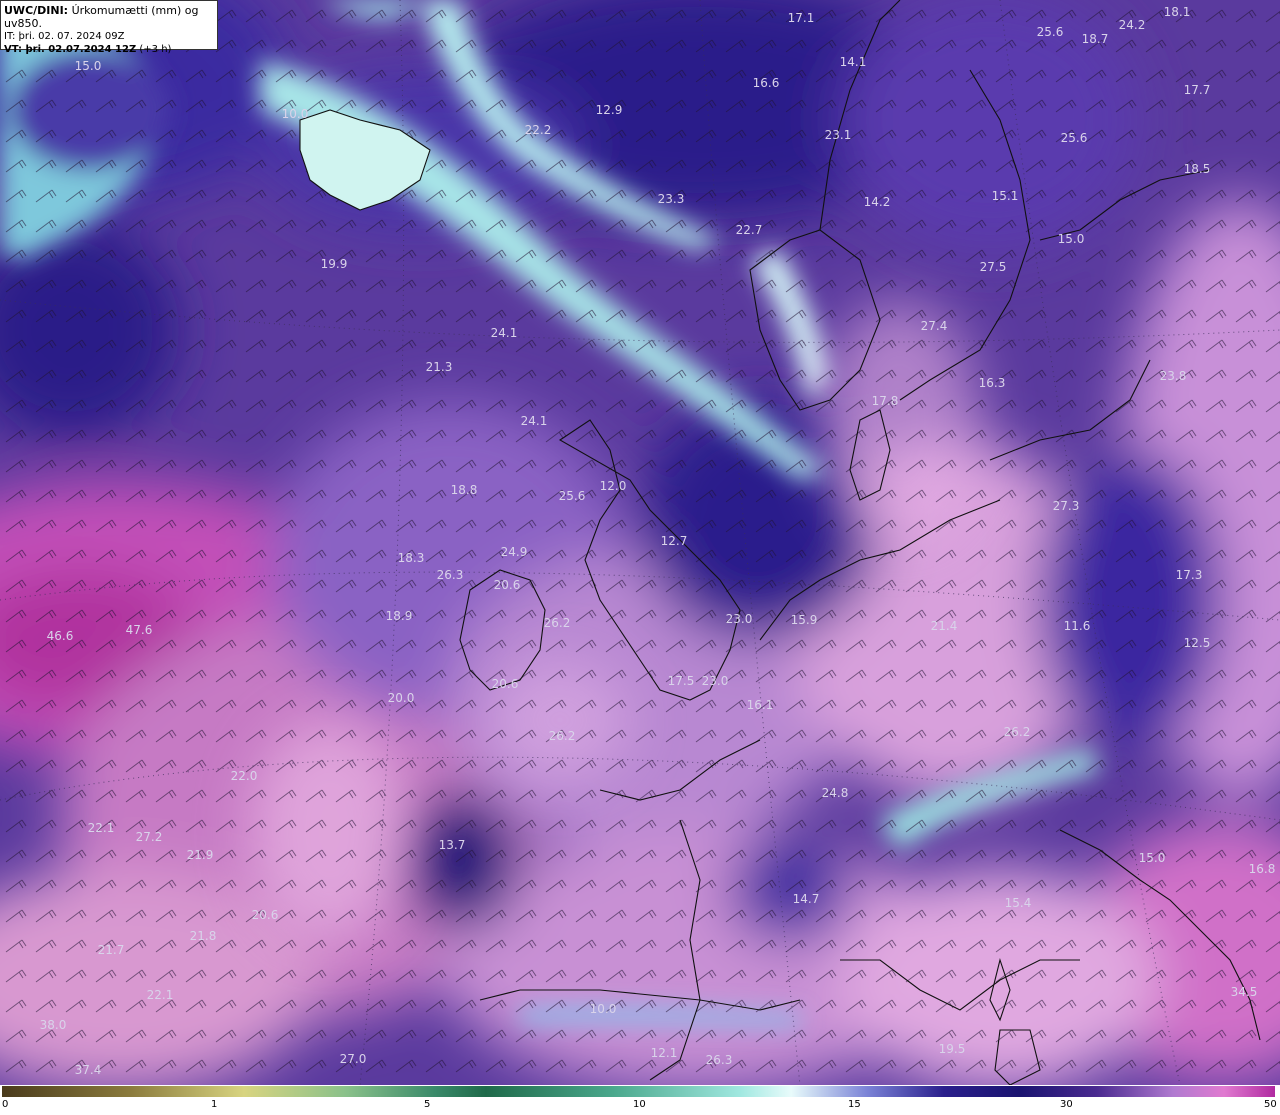 This screenshot has height=1115, width=1280. I want to click on map-value-label: 27.4, so click(934, 326).